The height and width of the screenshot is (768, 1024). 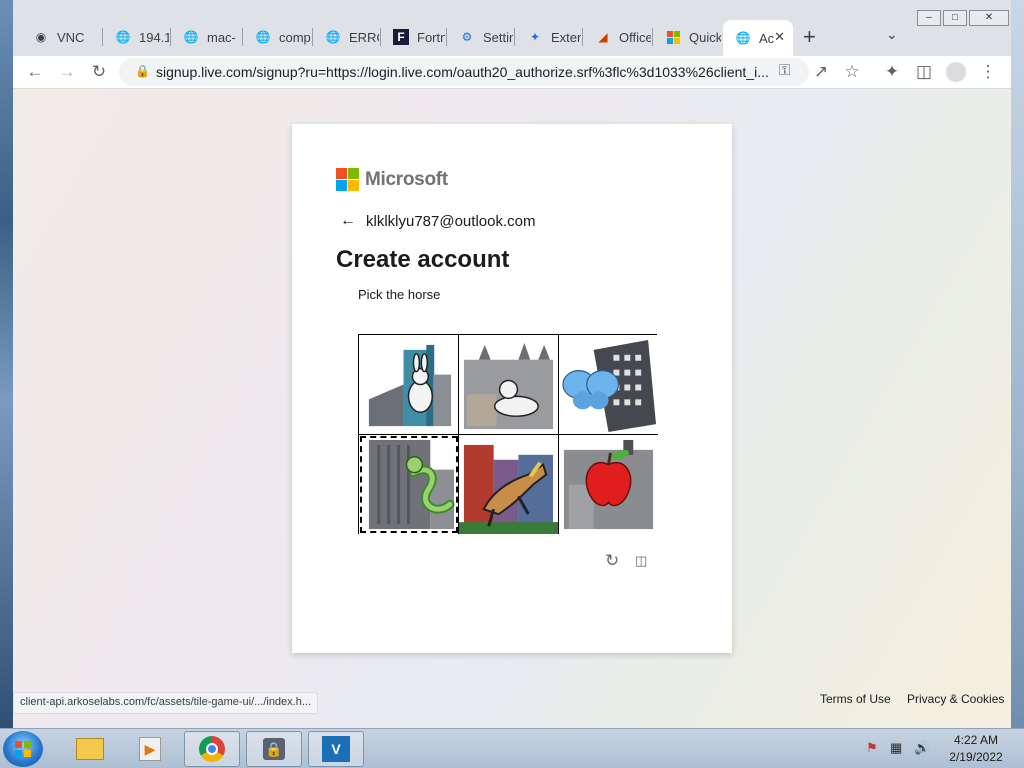 I want to click on fortnite-icon: F, so click(x=401, y=37).